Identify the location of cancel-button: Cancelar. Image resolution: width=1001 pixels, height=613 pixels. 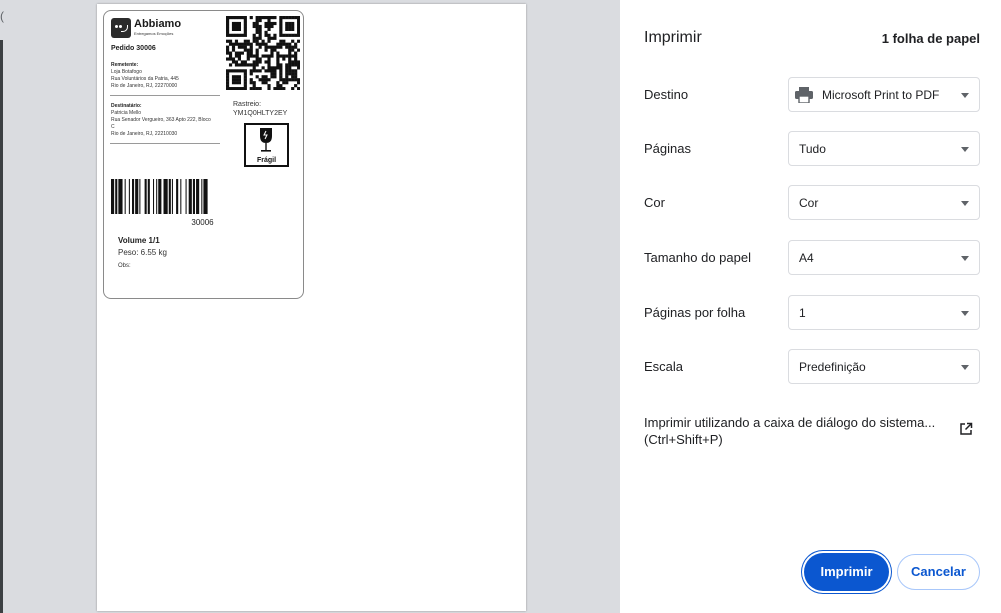
(938, 572).